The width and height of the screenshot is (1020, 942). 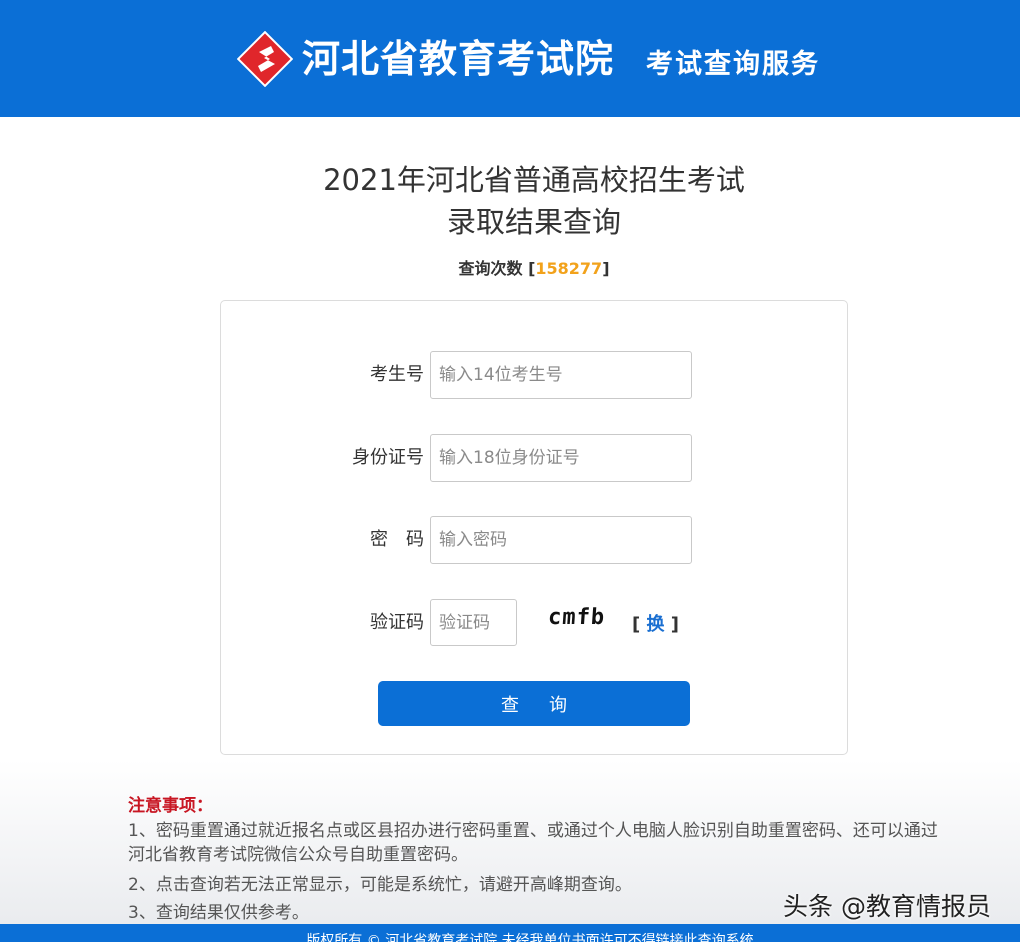 I want to click on exam-number-label: 考生号, so click(x=397, y=374).